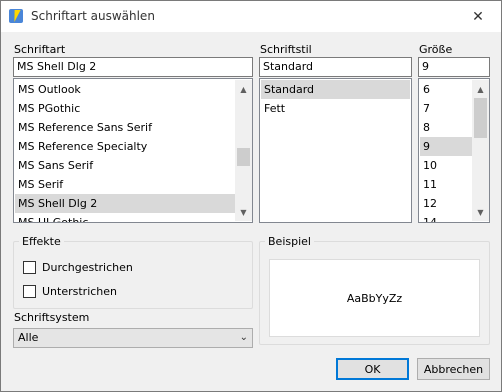 The width and height of the screenshot is (502, 392). I want to click on size-list-item: 9, so click(446, 146).